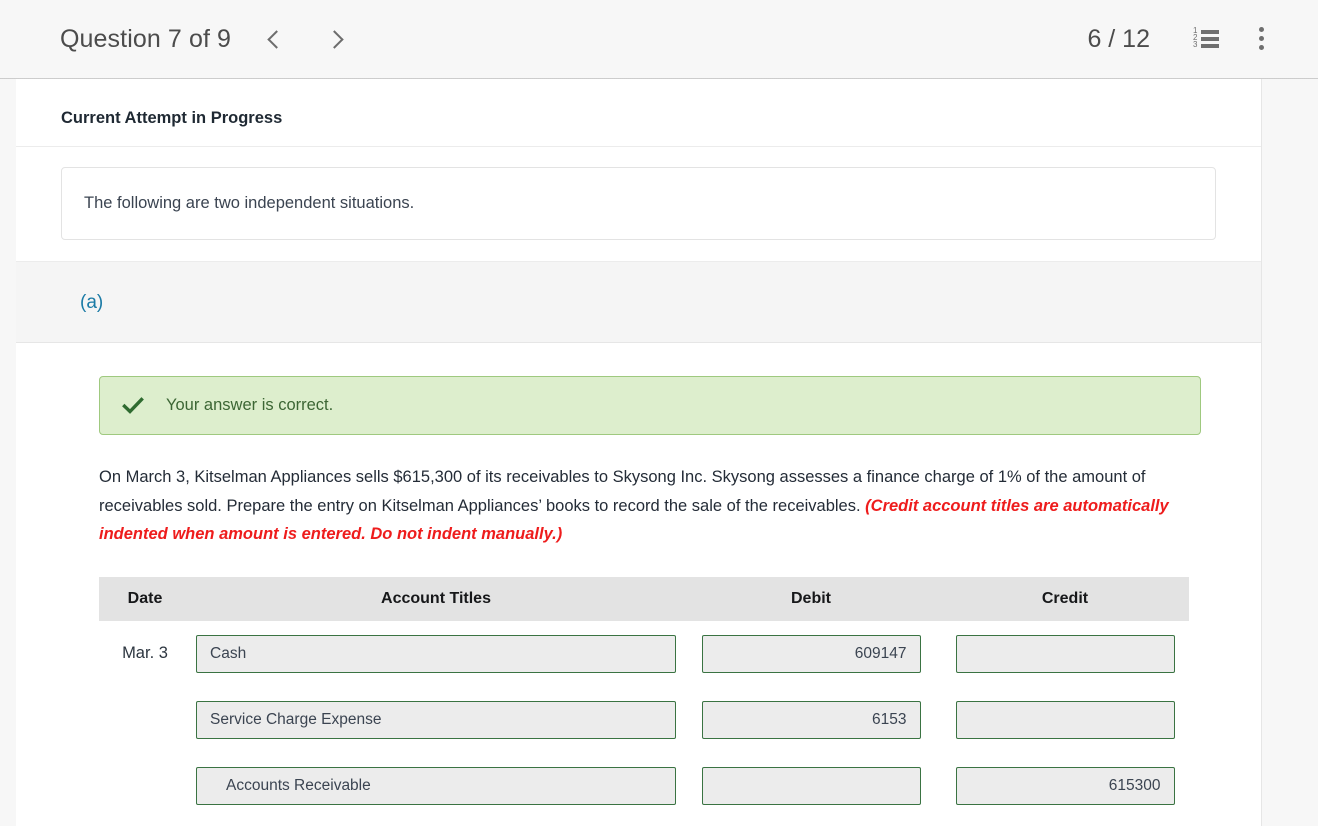 This screenshot has height=826, width=1318. I want to click on table-row: Mar. 3 Cash 609147, so click(644, 654).